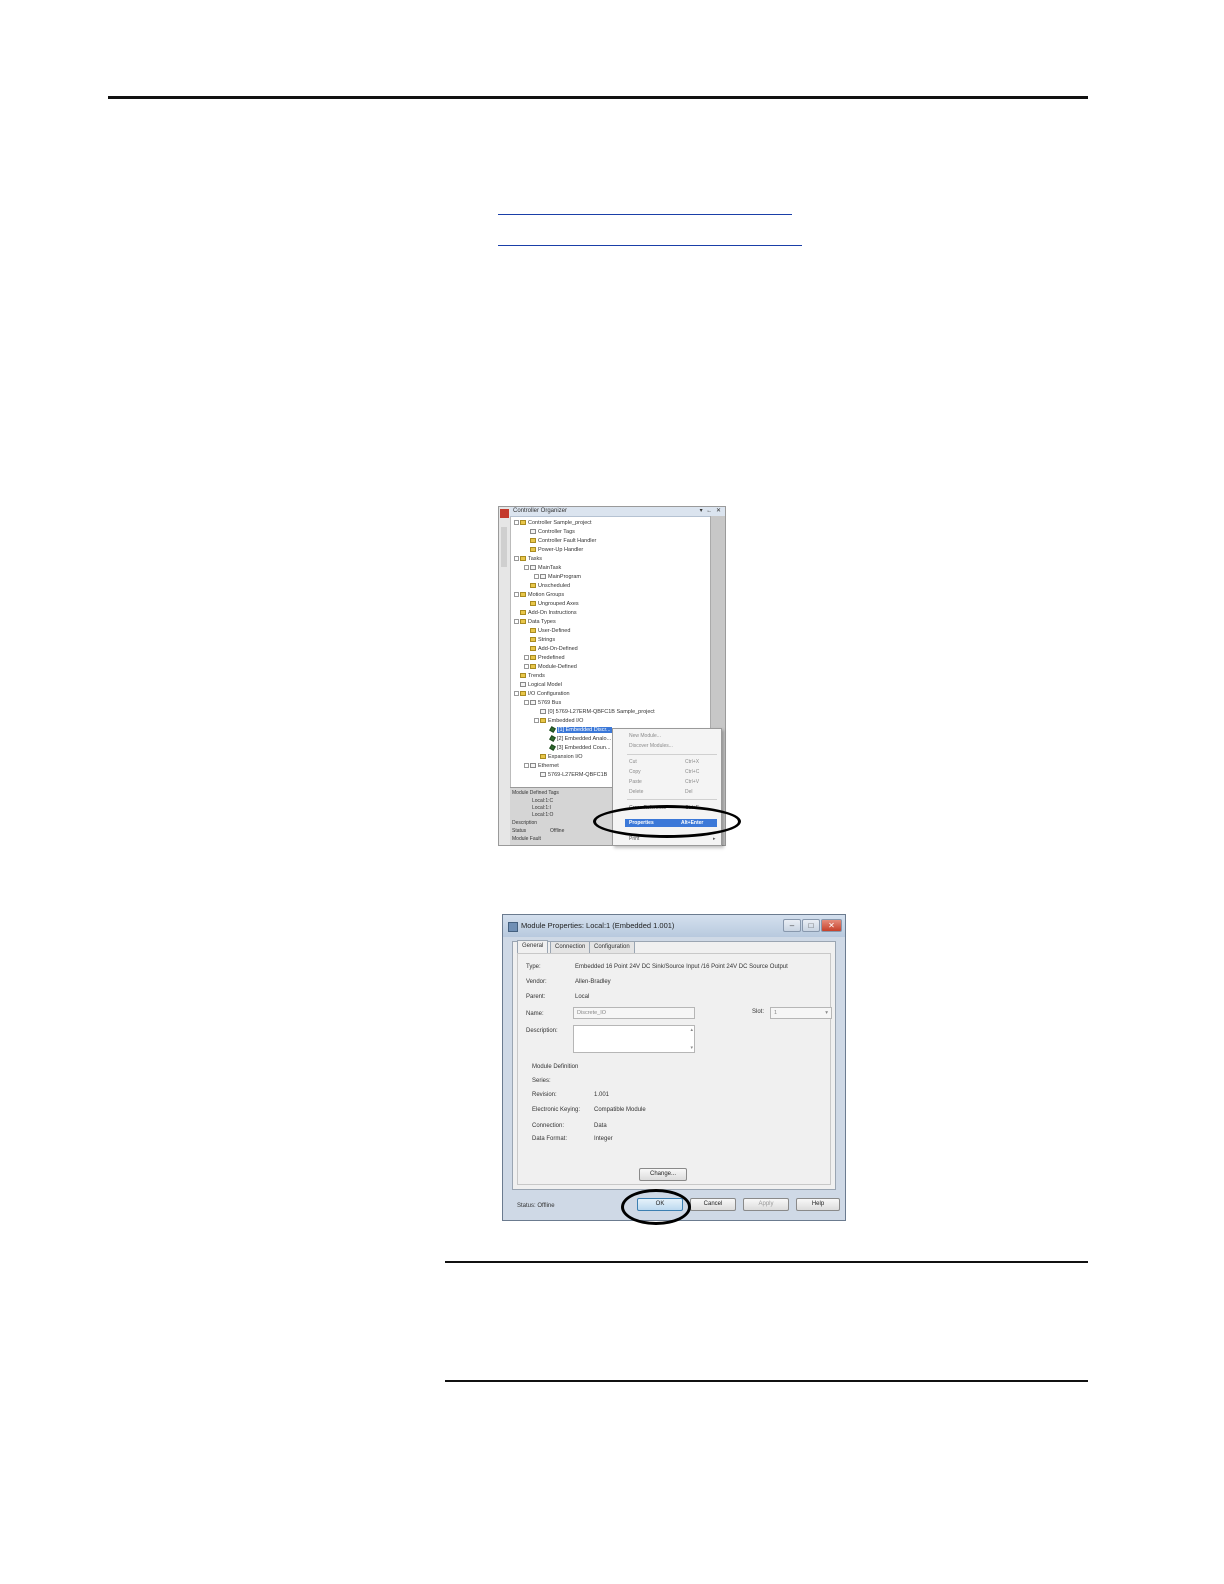 The height and width of the screenshot is (1584, 1224). I want to click on tree-node: Add-On-Defined, so click(554, 649).